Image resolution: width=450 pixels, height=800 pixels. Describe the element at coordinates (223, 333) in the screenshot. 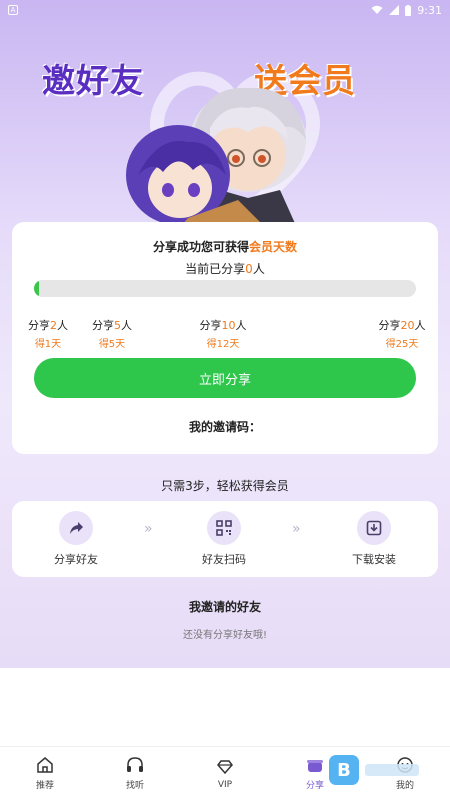

I see `milestone-10: 分亨10人 得12天` at that location.